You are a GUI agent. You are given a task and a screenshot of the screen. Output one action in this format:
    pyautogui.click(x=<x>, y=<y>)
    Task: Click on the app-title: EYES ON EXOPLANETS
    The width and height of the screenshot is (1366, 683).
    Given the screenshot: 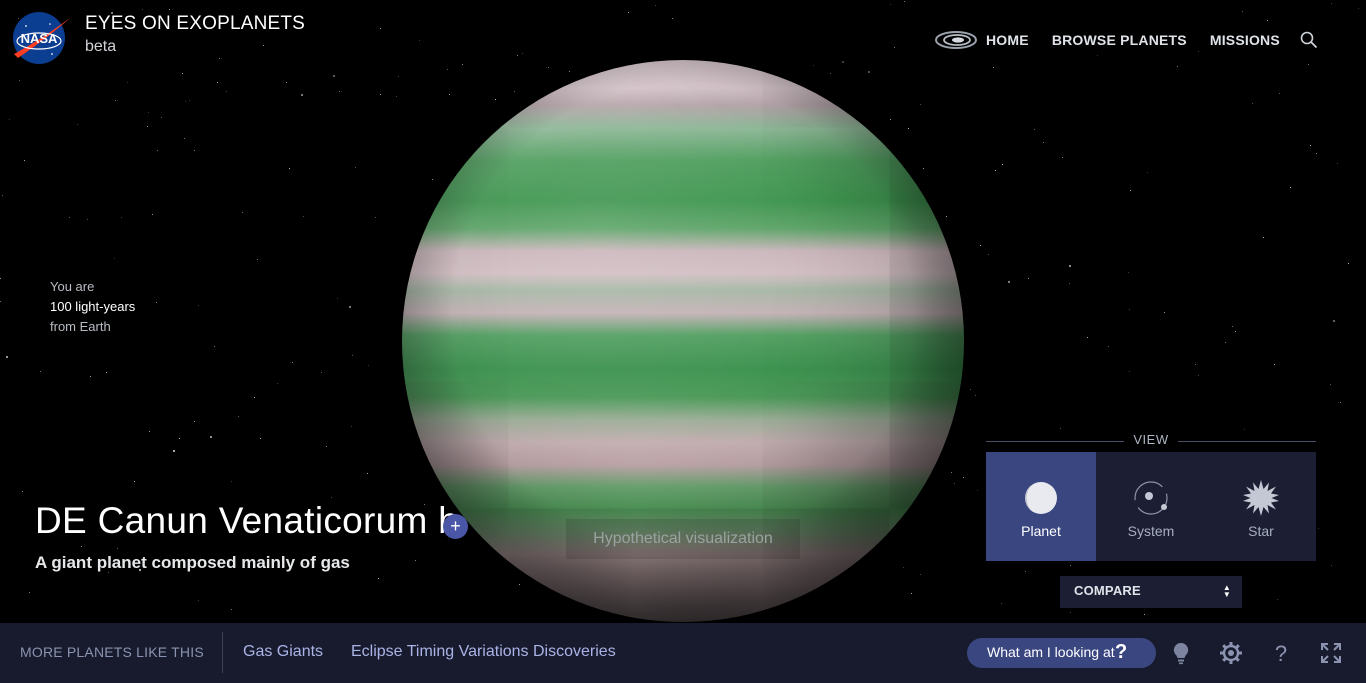 What is the action you would take?
    pyautogui.click(x=195, y=24)
    